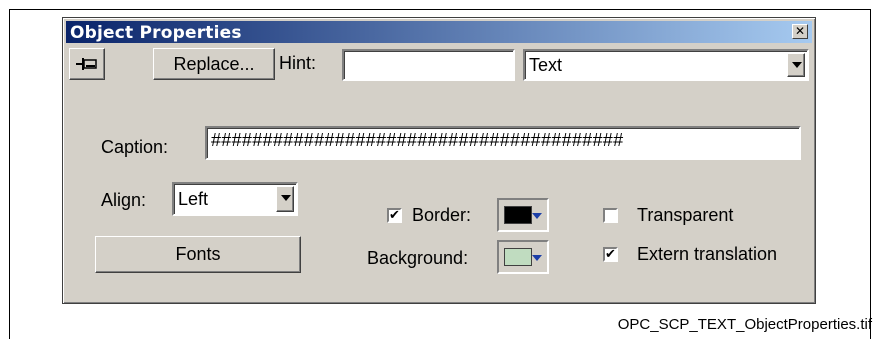 Image resolution: width=882 pixels, height=340 pixels. I want to click on frame-line-right, so click(870, 174).